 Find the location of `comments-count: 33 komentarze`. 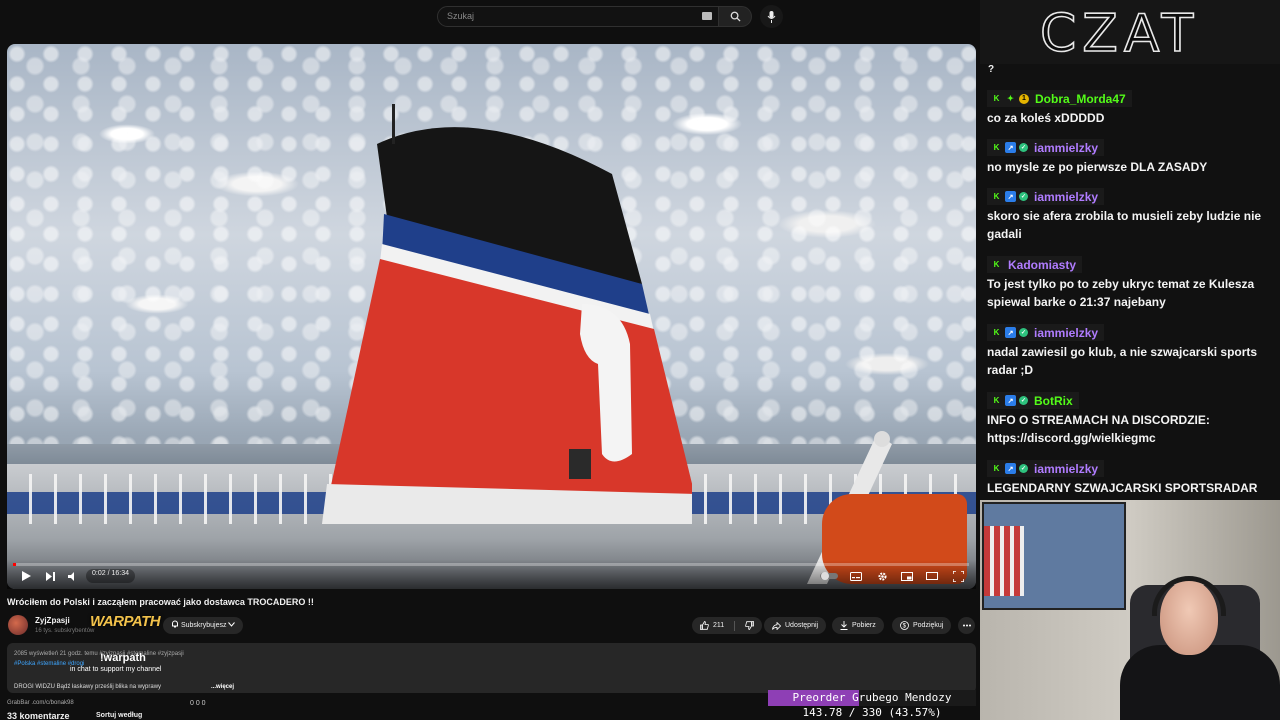

comments-count: 33 komentarze is located at coordinates (38, 715).